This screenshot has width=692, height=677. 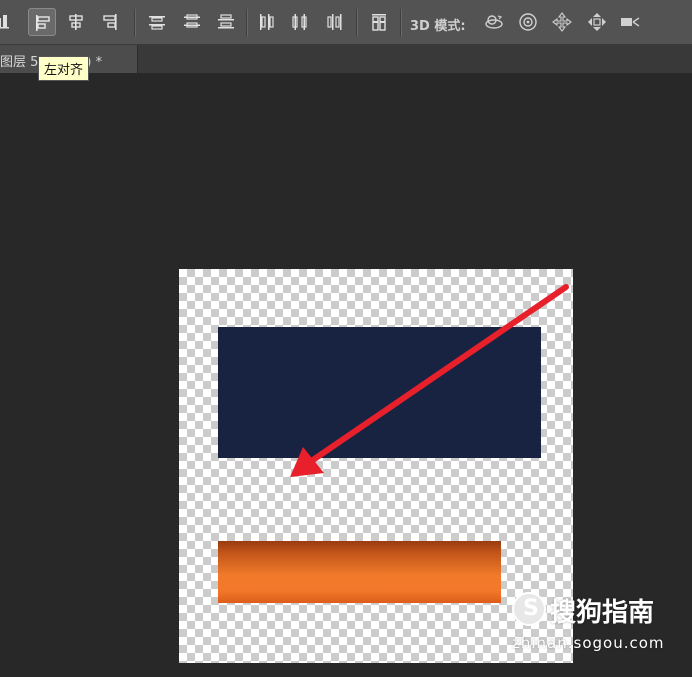 I want to click on roll-3d-icon, so click(x=528, y=22).